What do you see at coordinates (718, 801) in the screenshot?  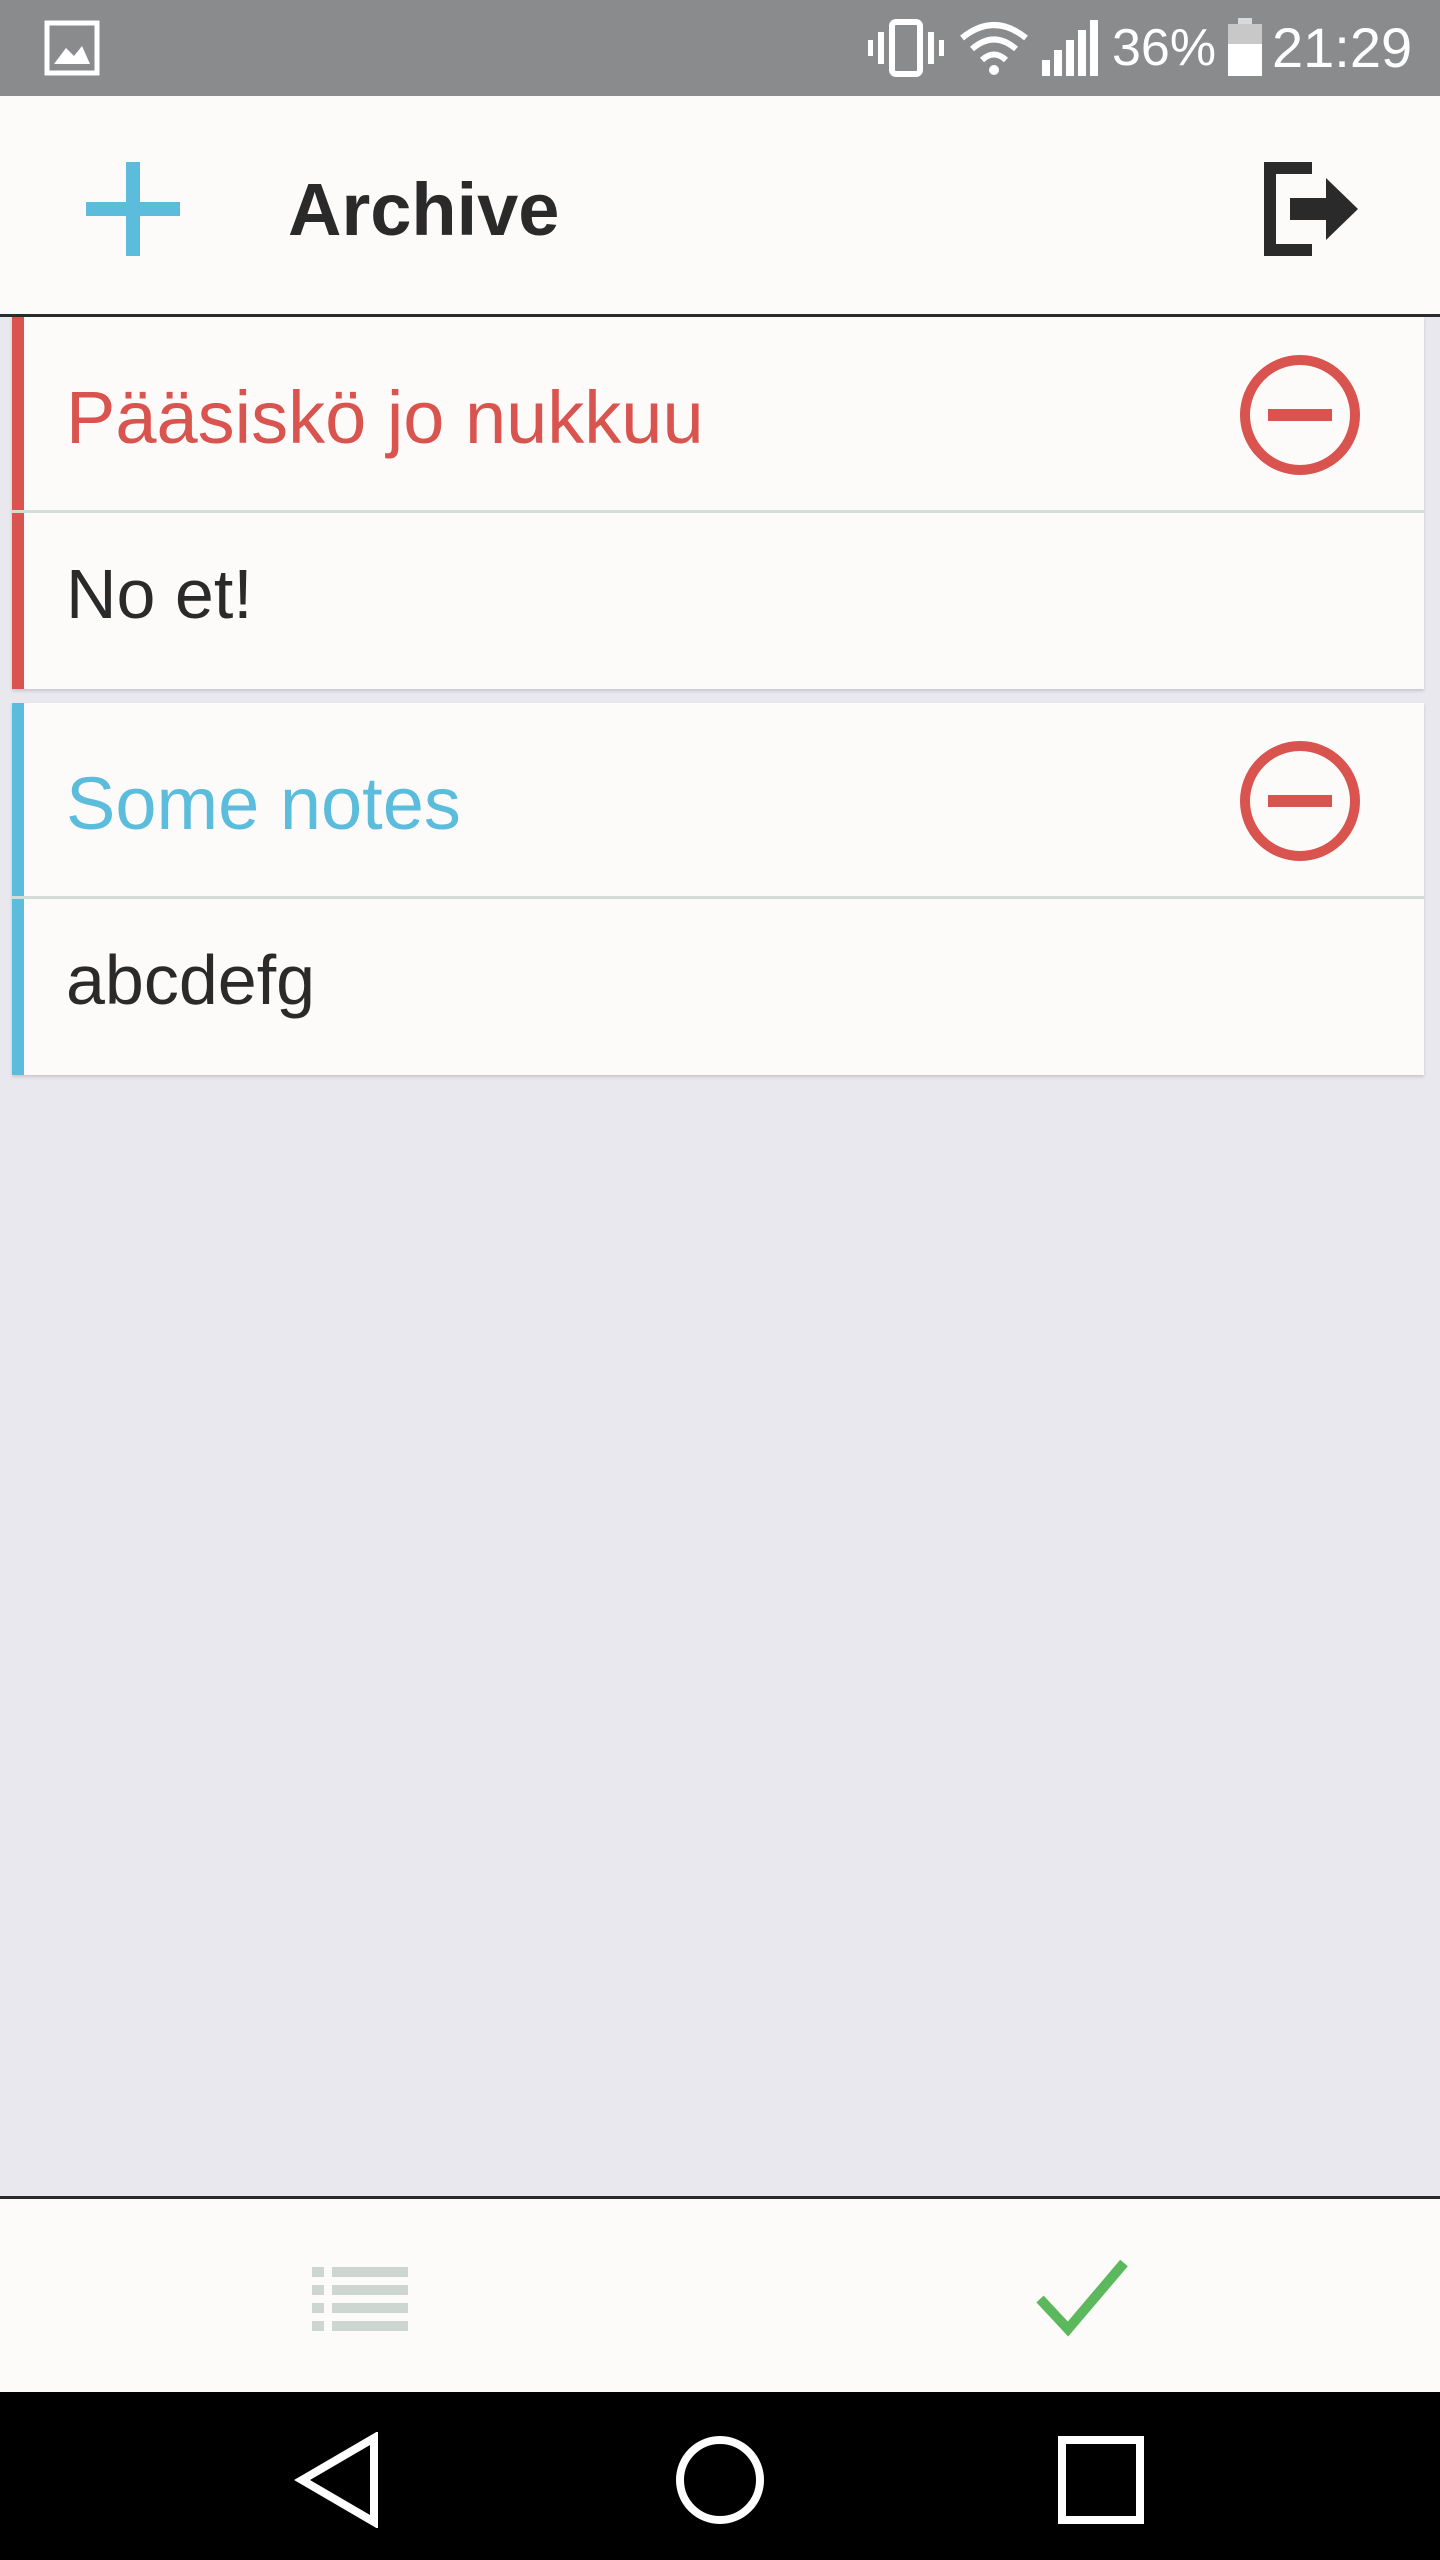 I see `note-header: Some notes` at bounding box center [718, 801].